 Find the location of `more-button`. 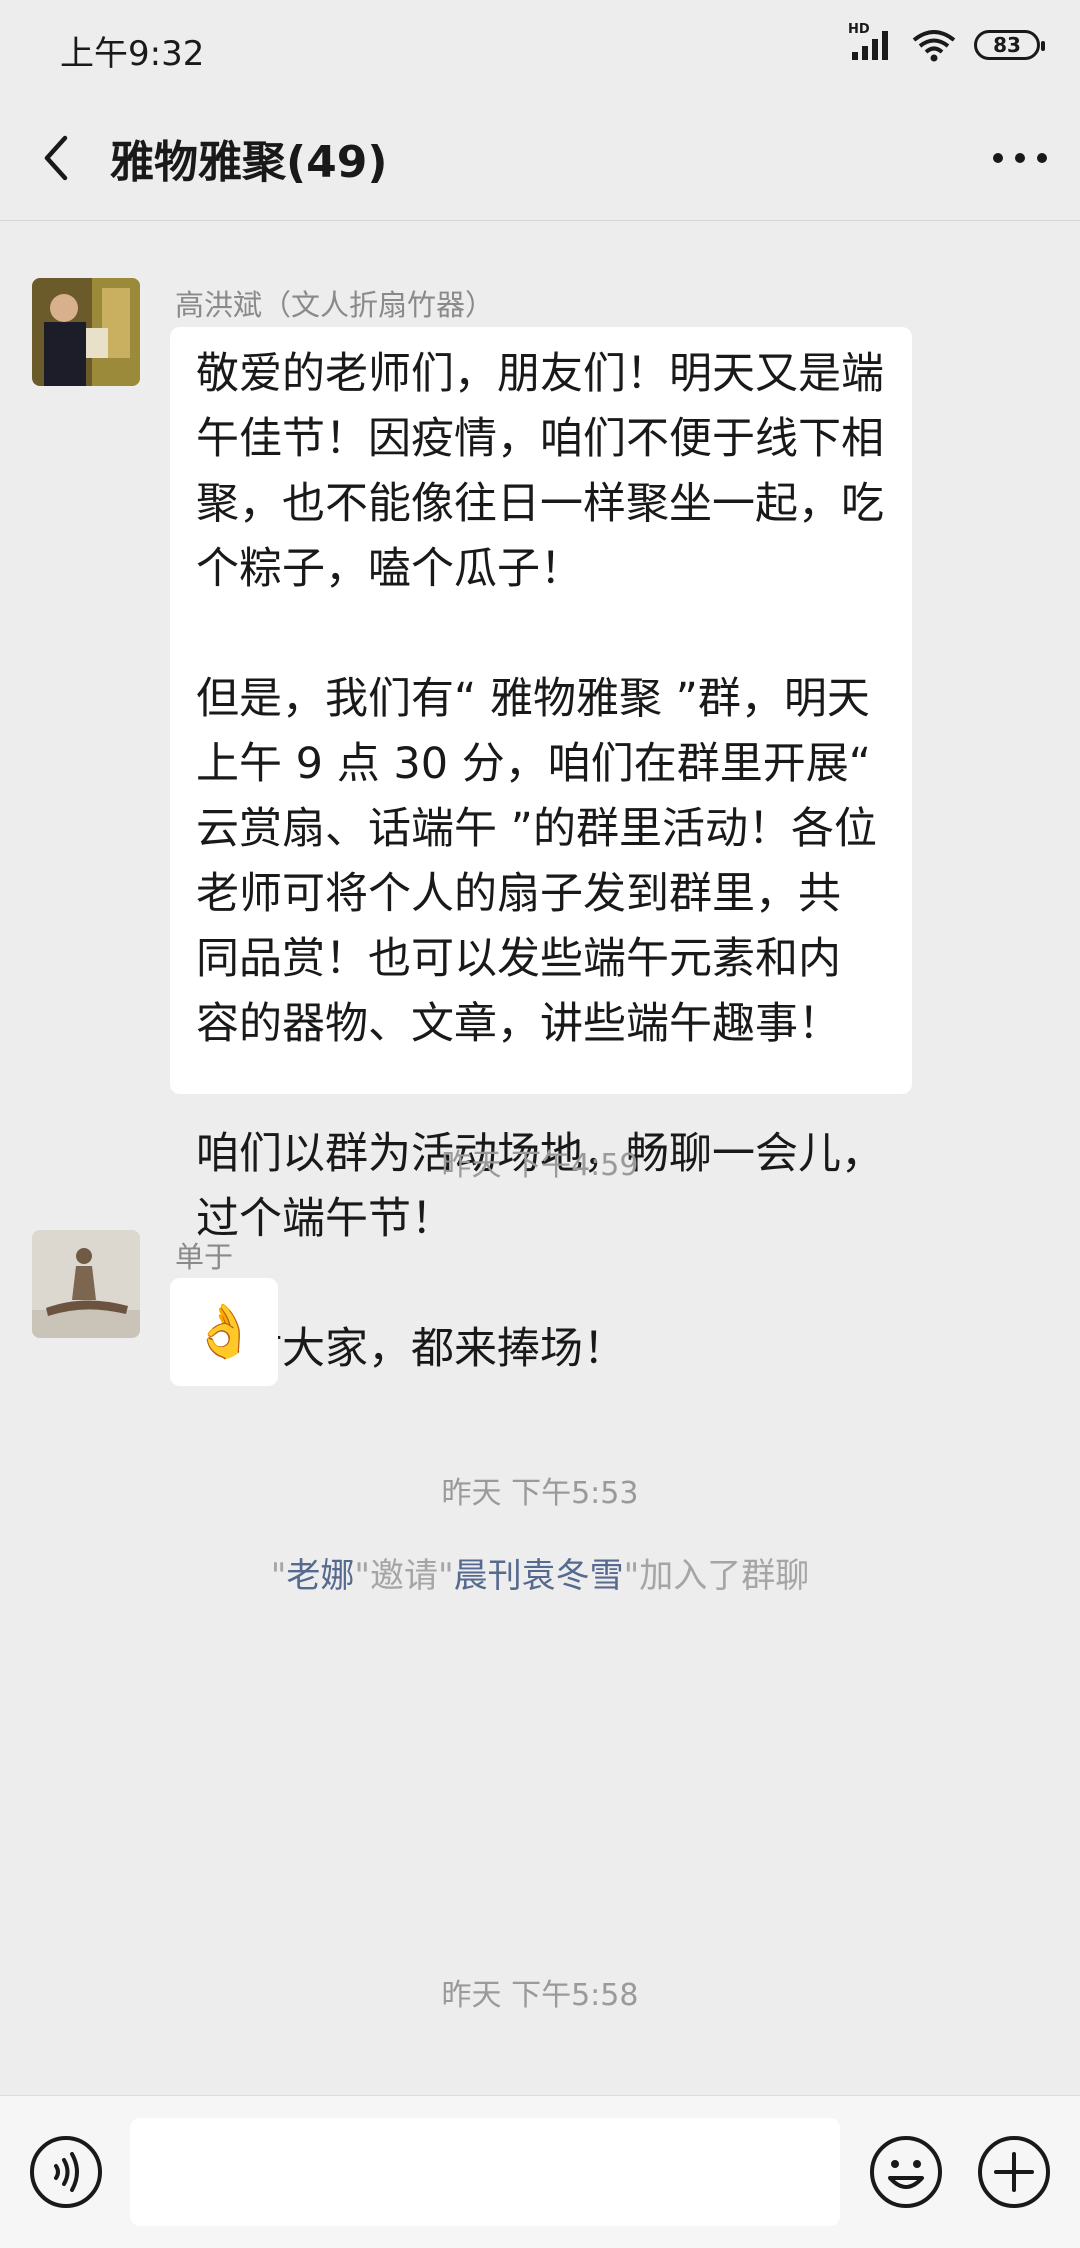

more-button is located at coordinates (1020, 158).